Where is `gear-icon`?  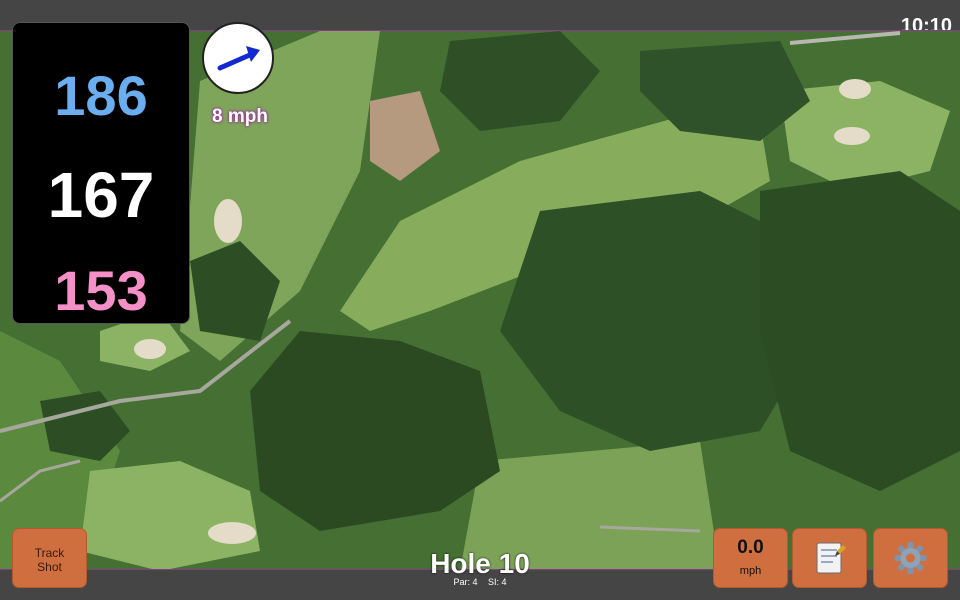 gear-icon is located at coordinates (910, 558).